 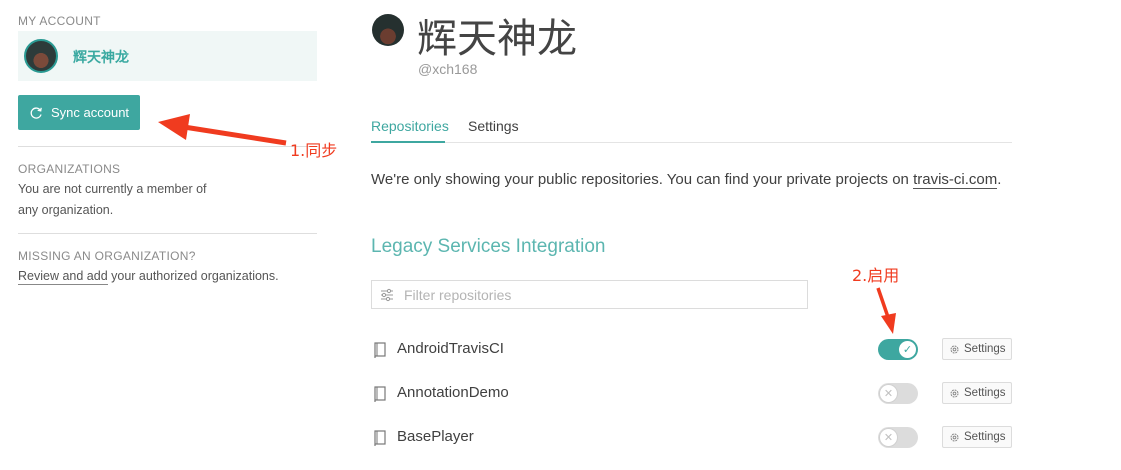 What do you see at coordinates (450, 348) in the screenshot?
I see `repo-name: AndroidTravisCI` at bounding box center [450, 348].